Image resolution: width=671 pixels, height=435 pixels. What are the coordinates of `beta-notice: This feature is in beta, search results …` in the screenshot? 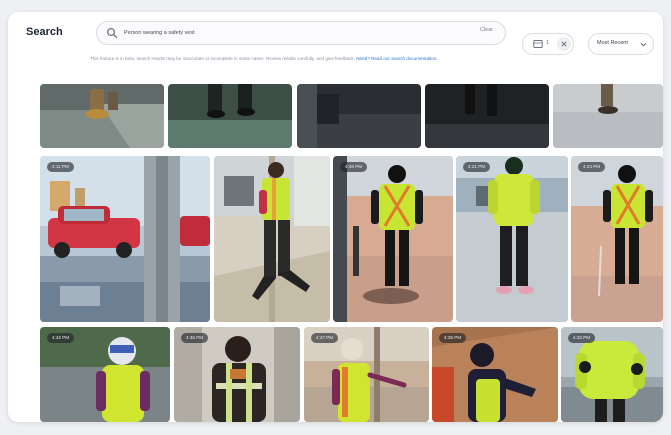 It's located at (264, 58).